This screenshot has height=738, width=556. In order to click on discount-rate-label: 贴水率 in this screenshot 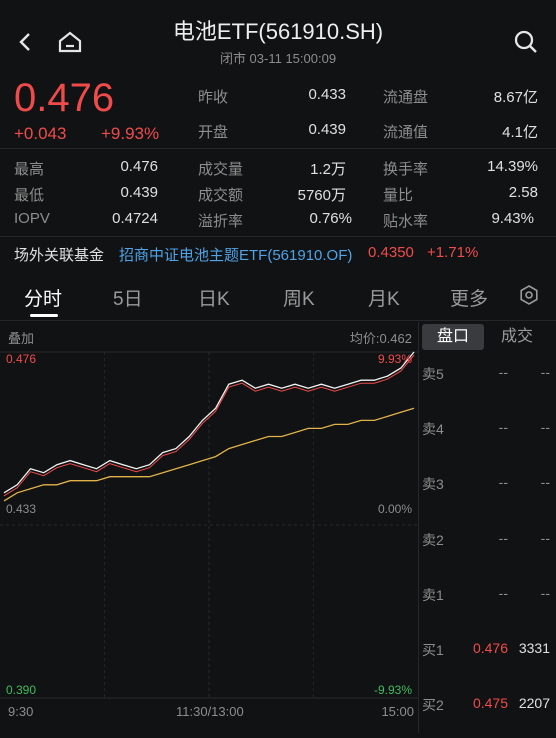, I will do `click(406, 221)`.